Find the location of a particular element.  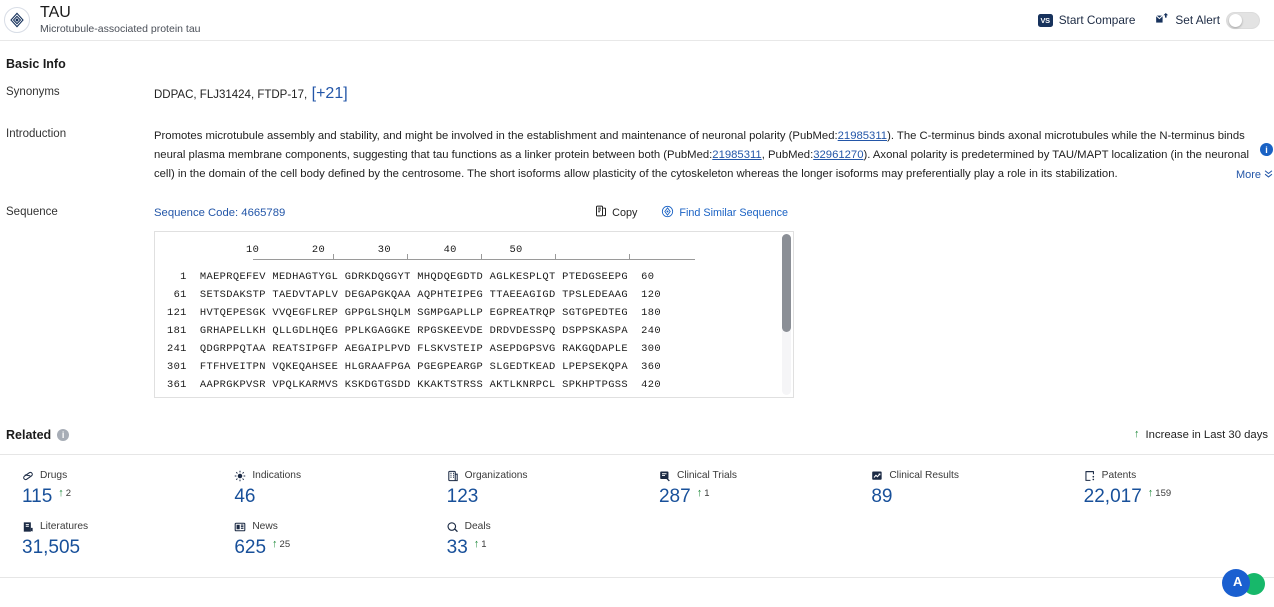

synonyms-label: Synonyms is located at coordinates (80, 94).